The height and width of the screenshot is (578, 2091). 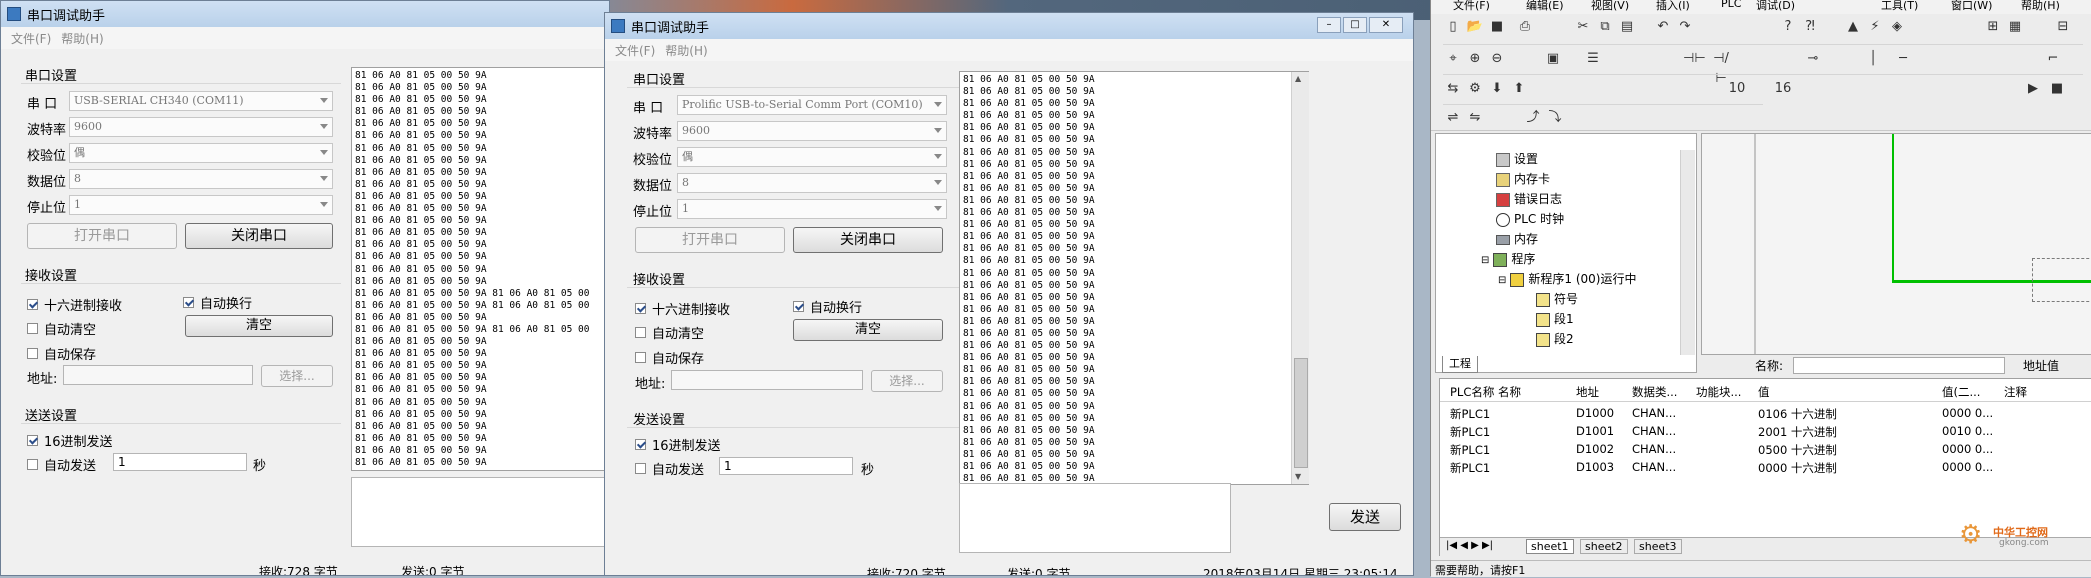 I want to click on section-icon: ▣, so click(x=1553, y=59).